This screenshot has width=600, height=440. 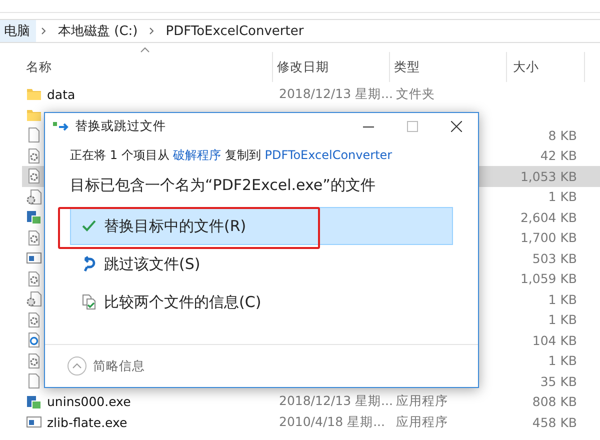 What do you see at coordinates (548, 278) in the screenshot?
I see `file-size: 1,059 KB` at bounding box center [548, 278].